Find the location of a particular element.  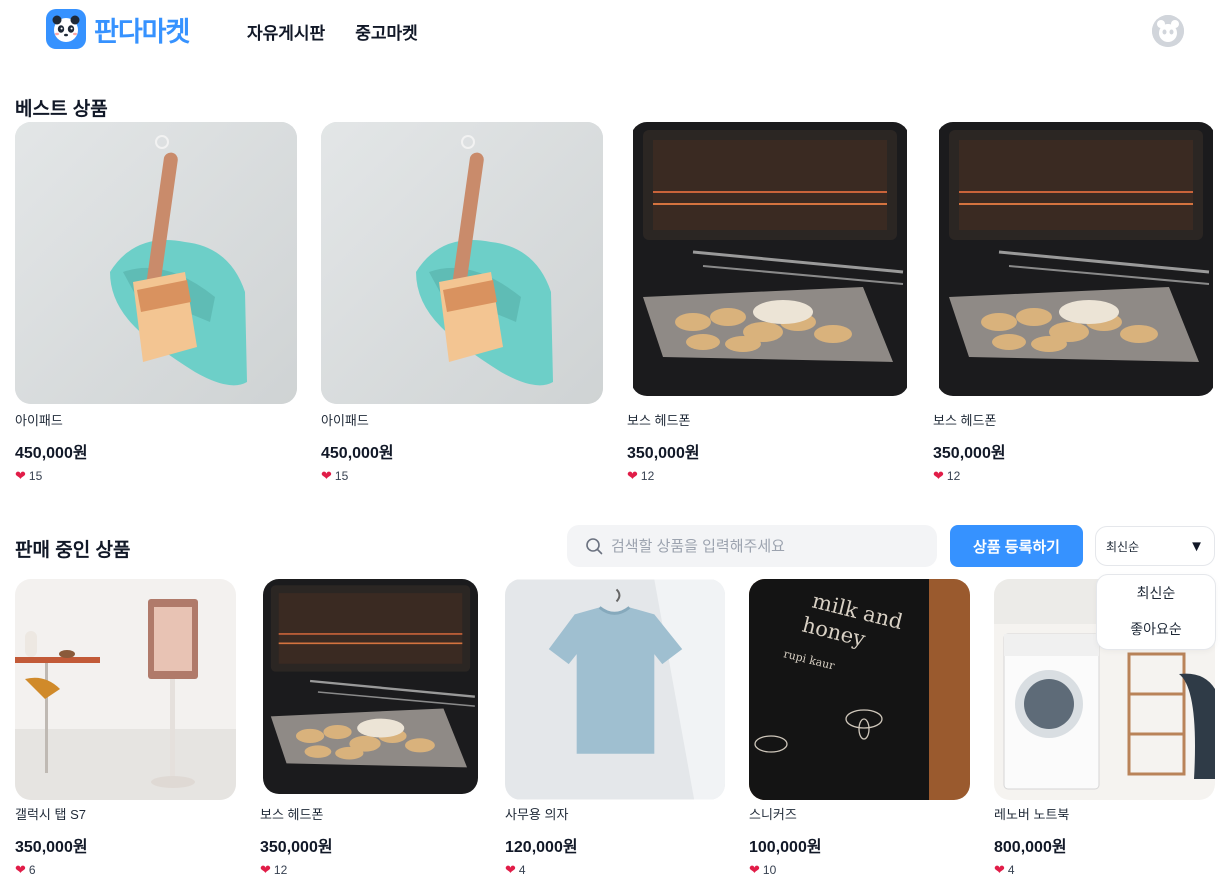

product-likes: ❤ 10 is located at coordinates (859, 870).